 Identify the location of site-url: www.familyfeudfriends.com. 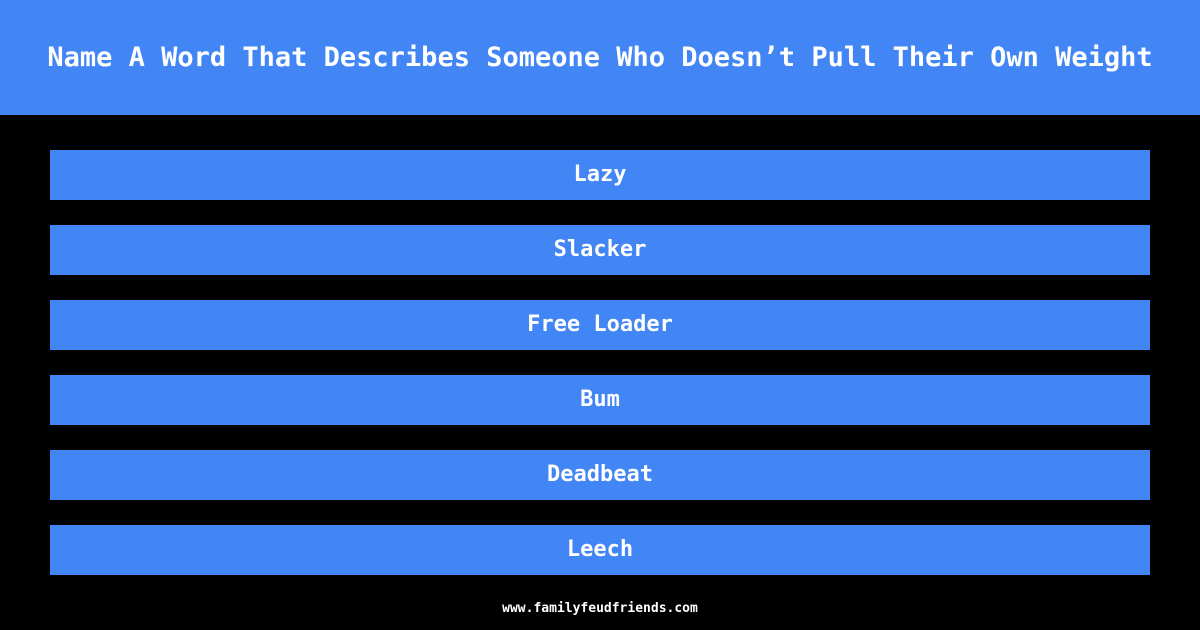
(600, 608).